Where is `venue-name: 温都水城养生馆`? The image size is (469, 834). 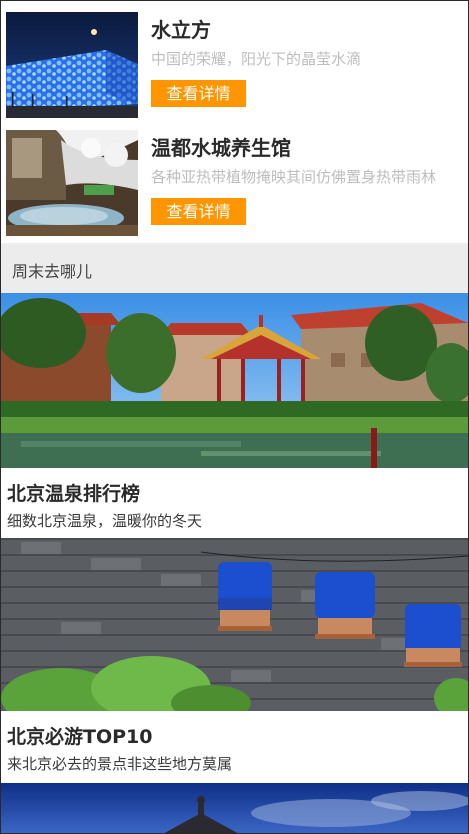 venue-name: 温都水城养生馆 is located at coordinates (221, 148).